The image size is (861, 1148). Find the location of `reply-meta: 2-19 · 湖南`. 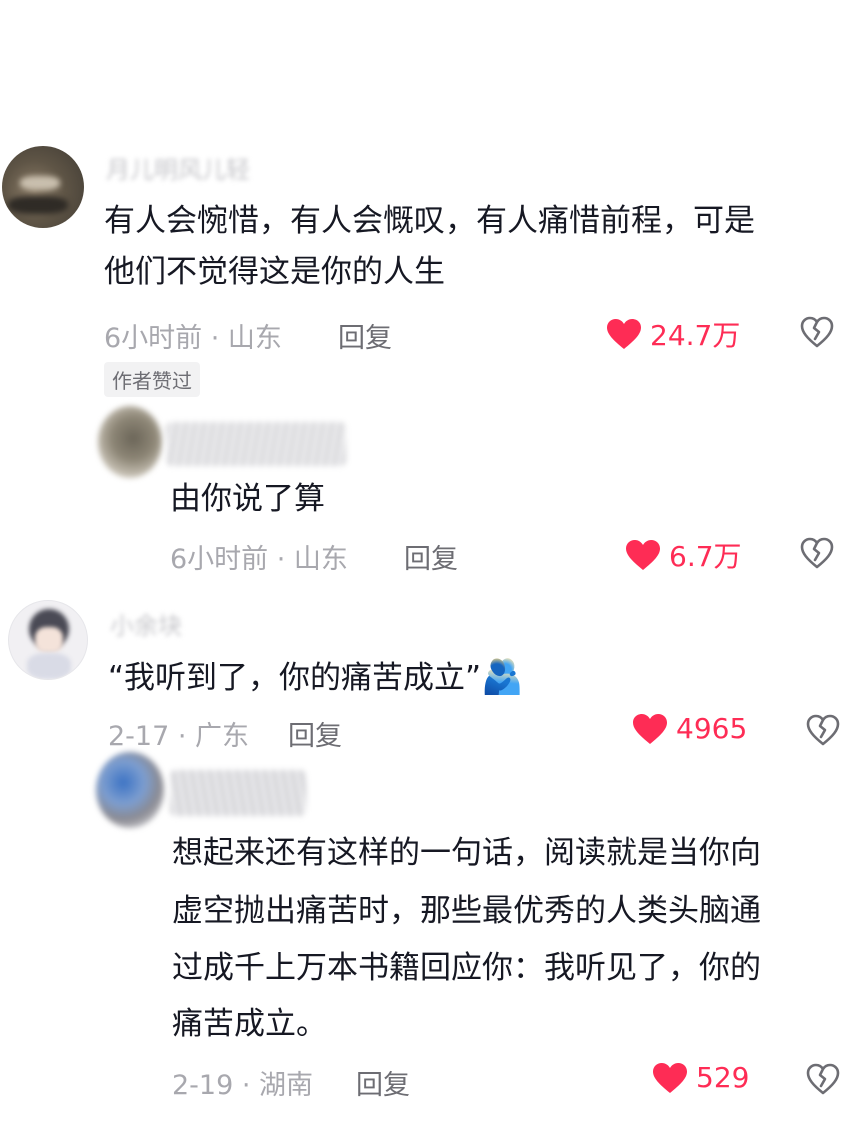

reply-meta: 2-19 · 湖南 is located at coordinates (243, 1085).